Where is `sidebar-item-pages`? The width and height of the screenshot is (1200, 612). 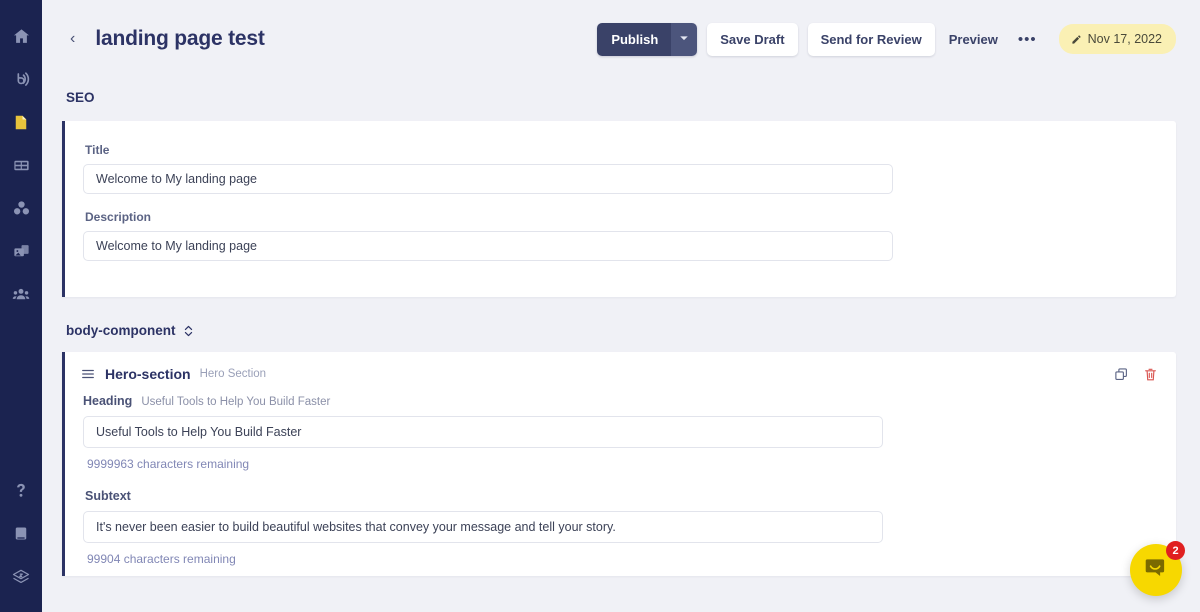
sidebar-item-pages is located at coordinates (21, 122).